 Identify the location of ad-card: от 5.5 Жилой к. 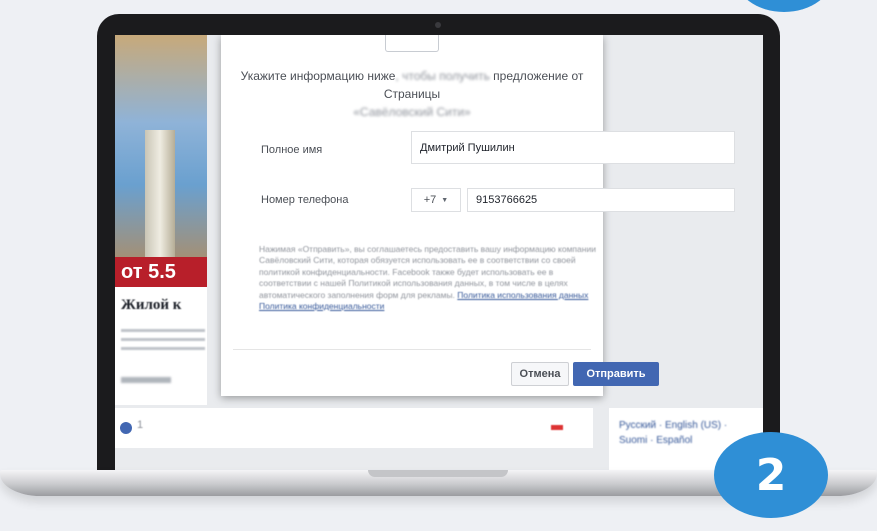
(161, 220).